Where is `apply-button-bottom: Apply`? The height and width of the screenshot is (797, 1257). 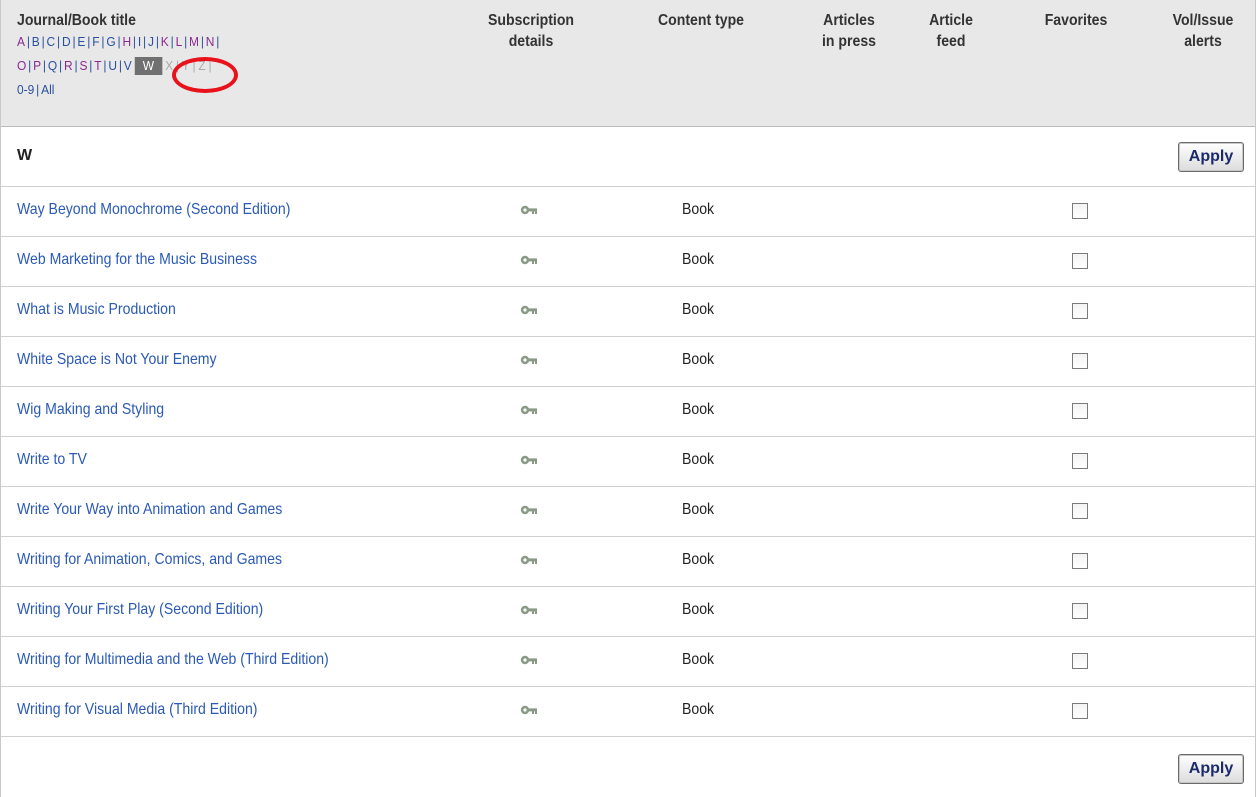
apply-button-bottom: Apply is located at coordinates (1211, 769).